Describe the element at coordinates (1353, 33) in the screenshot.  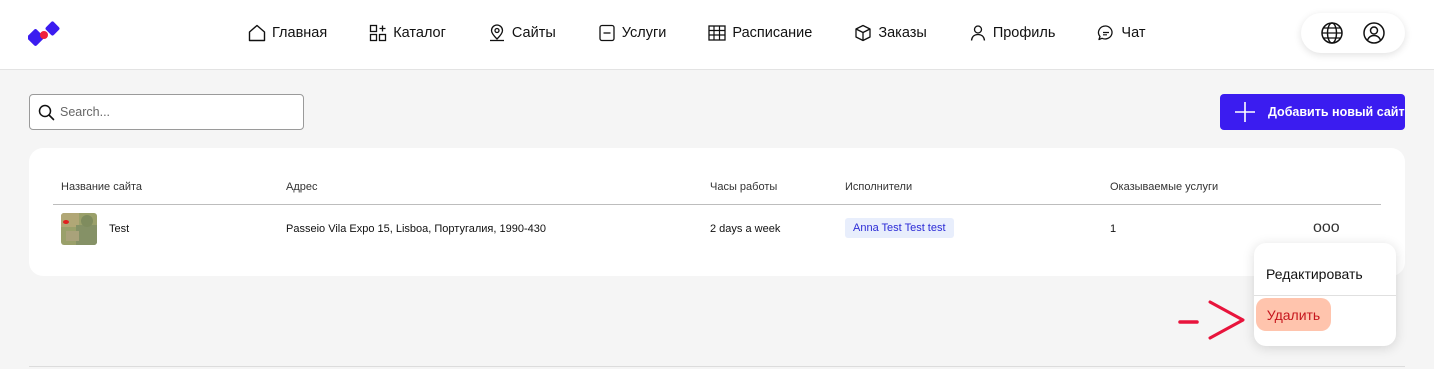
I see `header-actions` at that location.